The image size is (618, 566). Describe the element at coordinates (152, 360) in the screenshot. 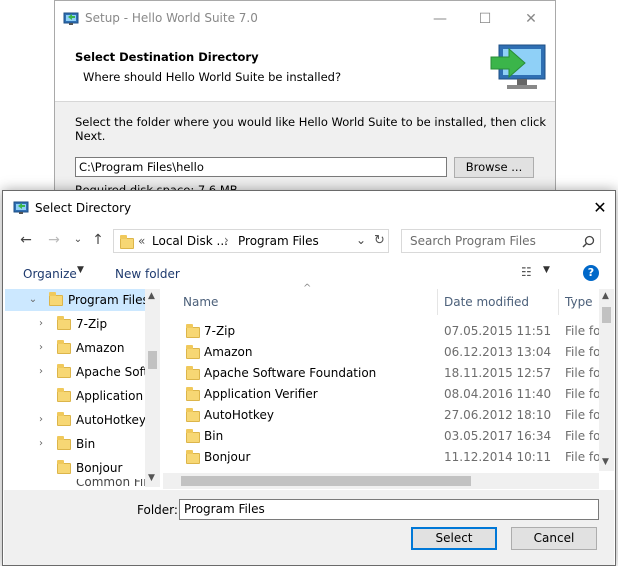

I see `tree-scroll-thumb` at that location.